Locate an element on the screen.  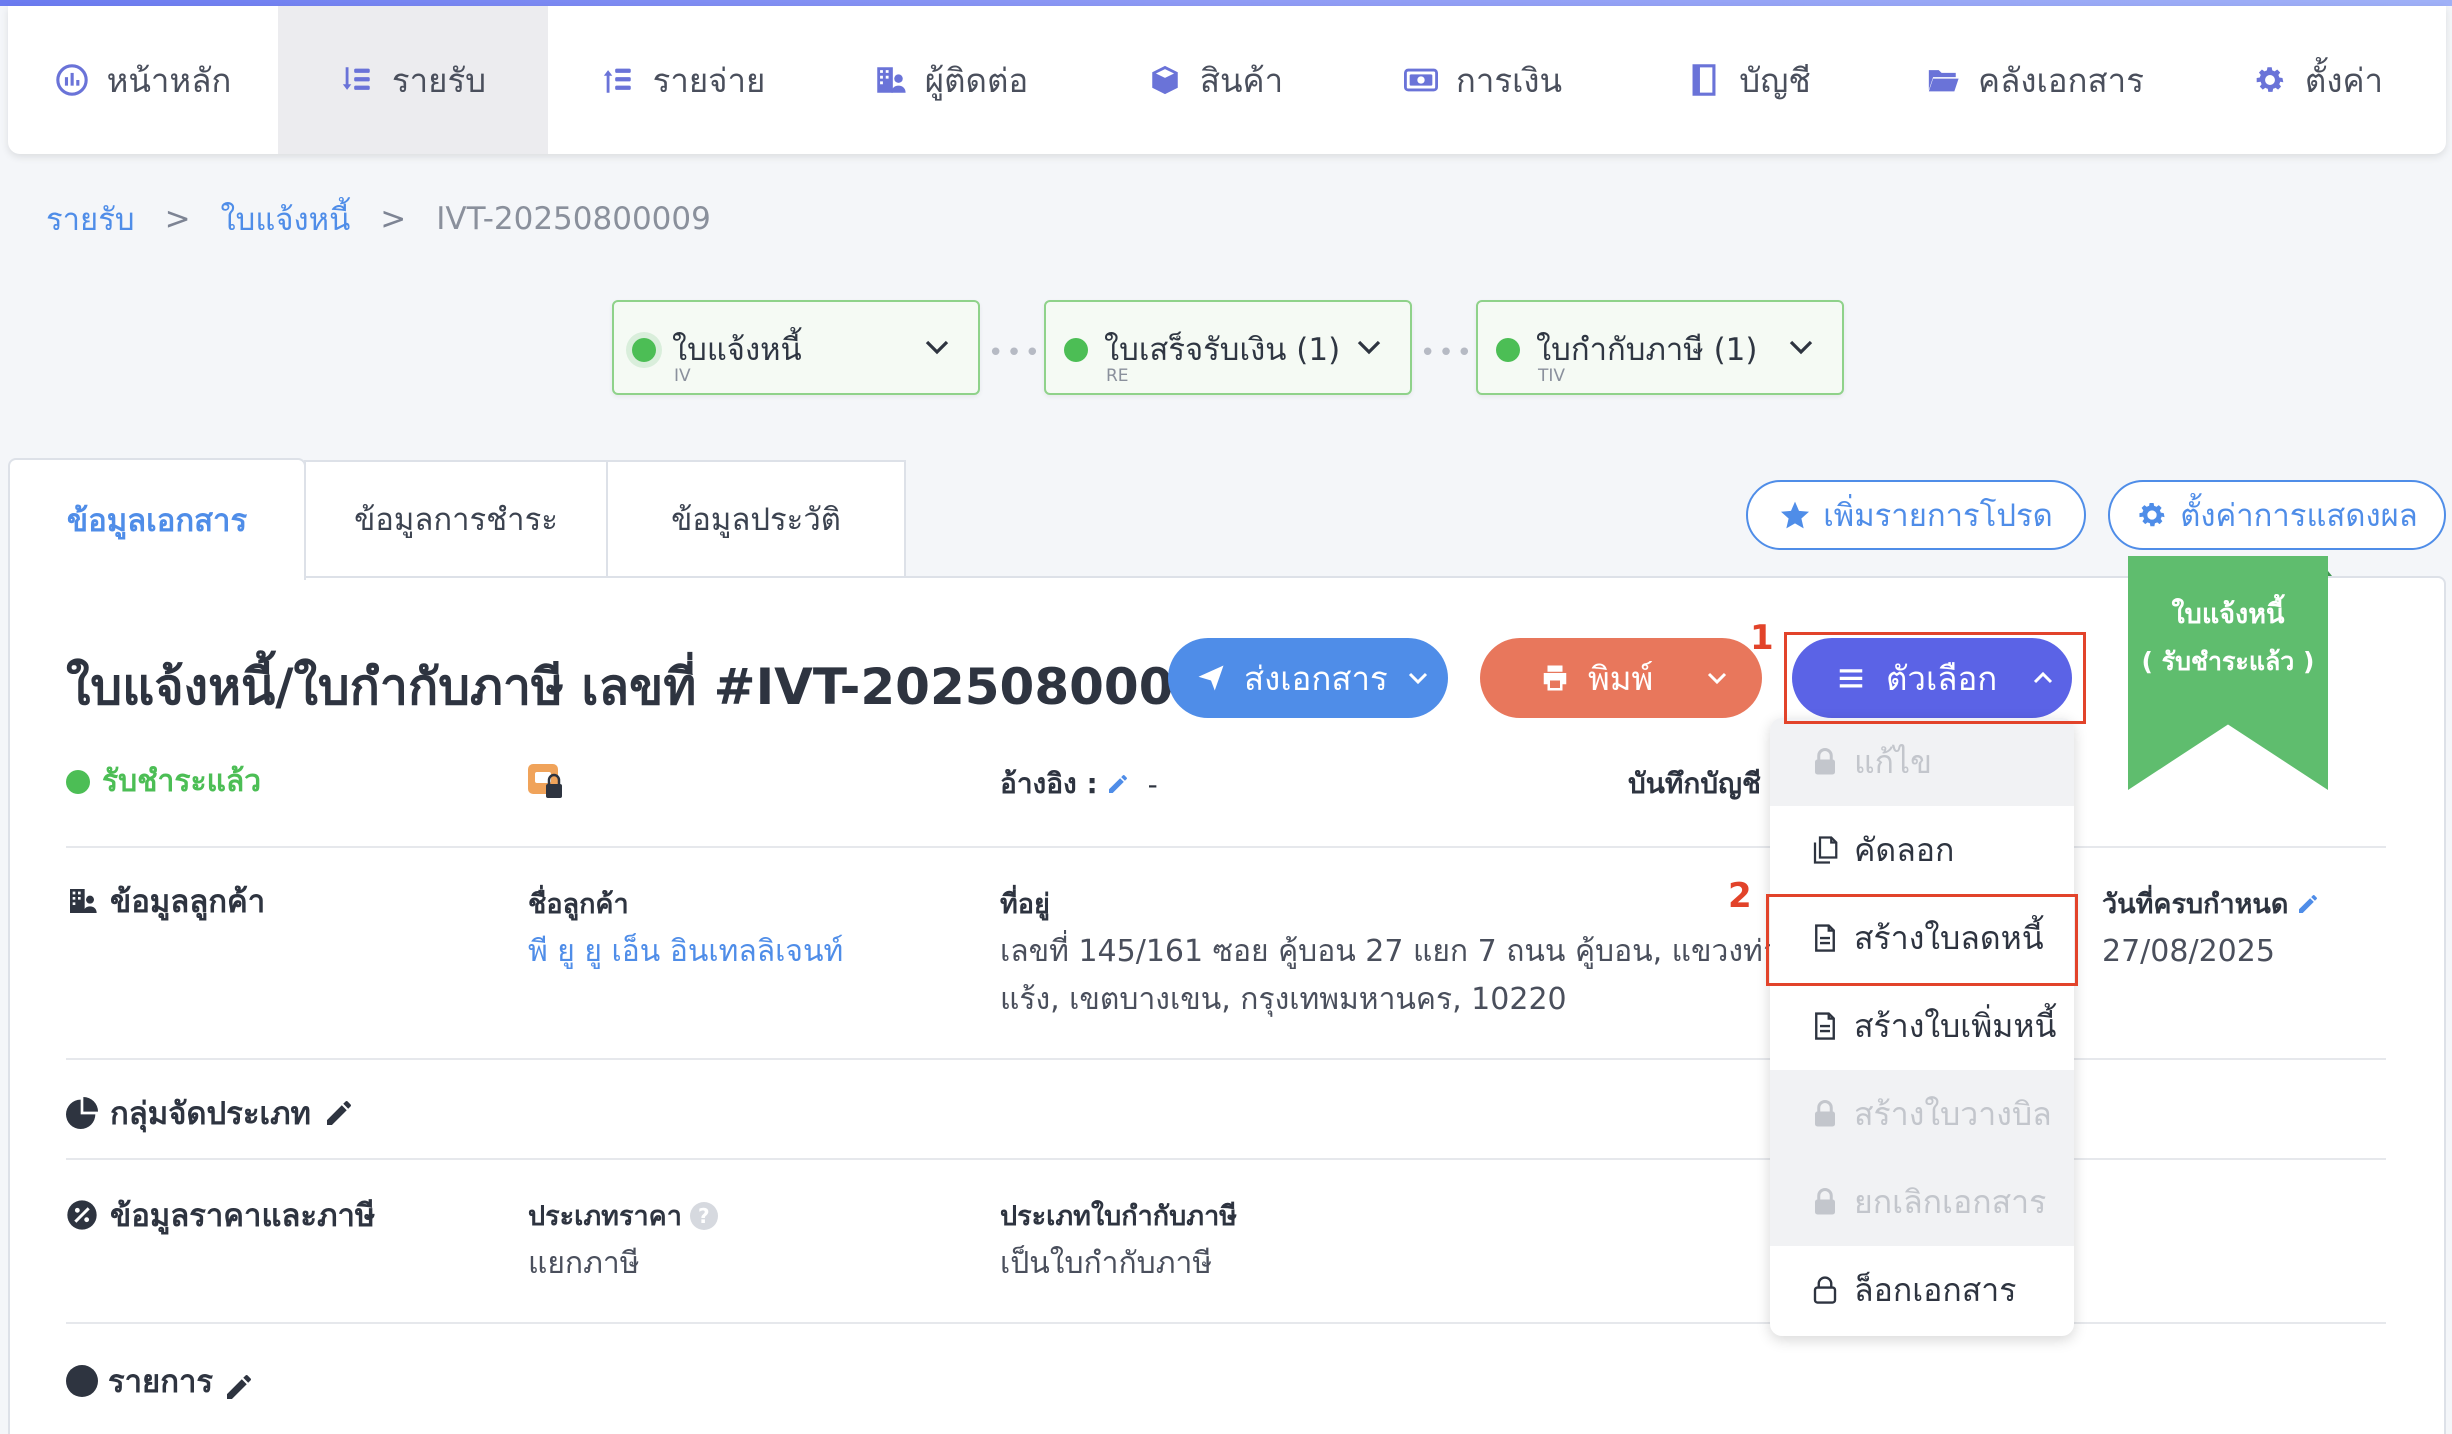
ribbon-status: ( รับชำระแล้ว ) is located at coordinates (2228, 661).